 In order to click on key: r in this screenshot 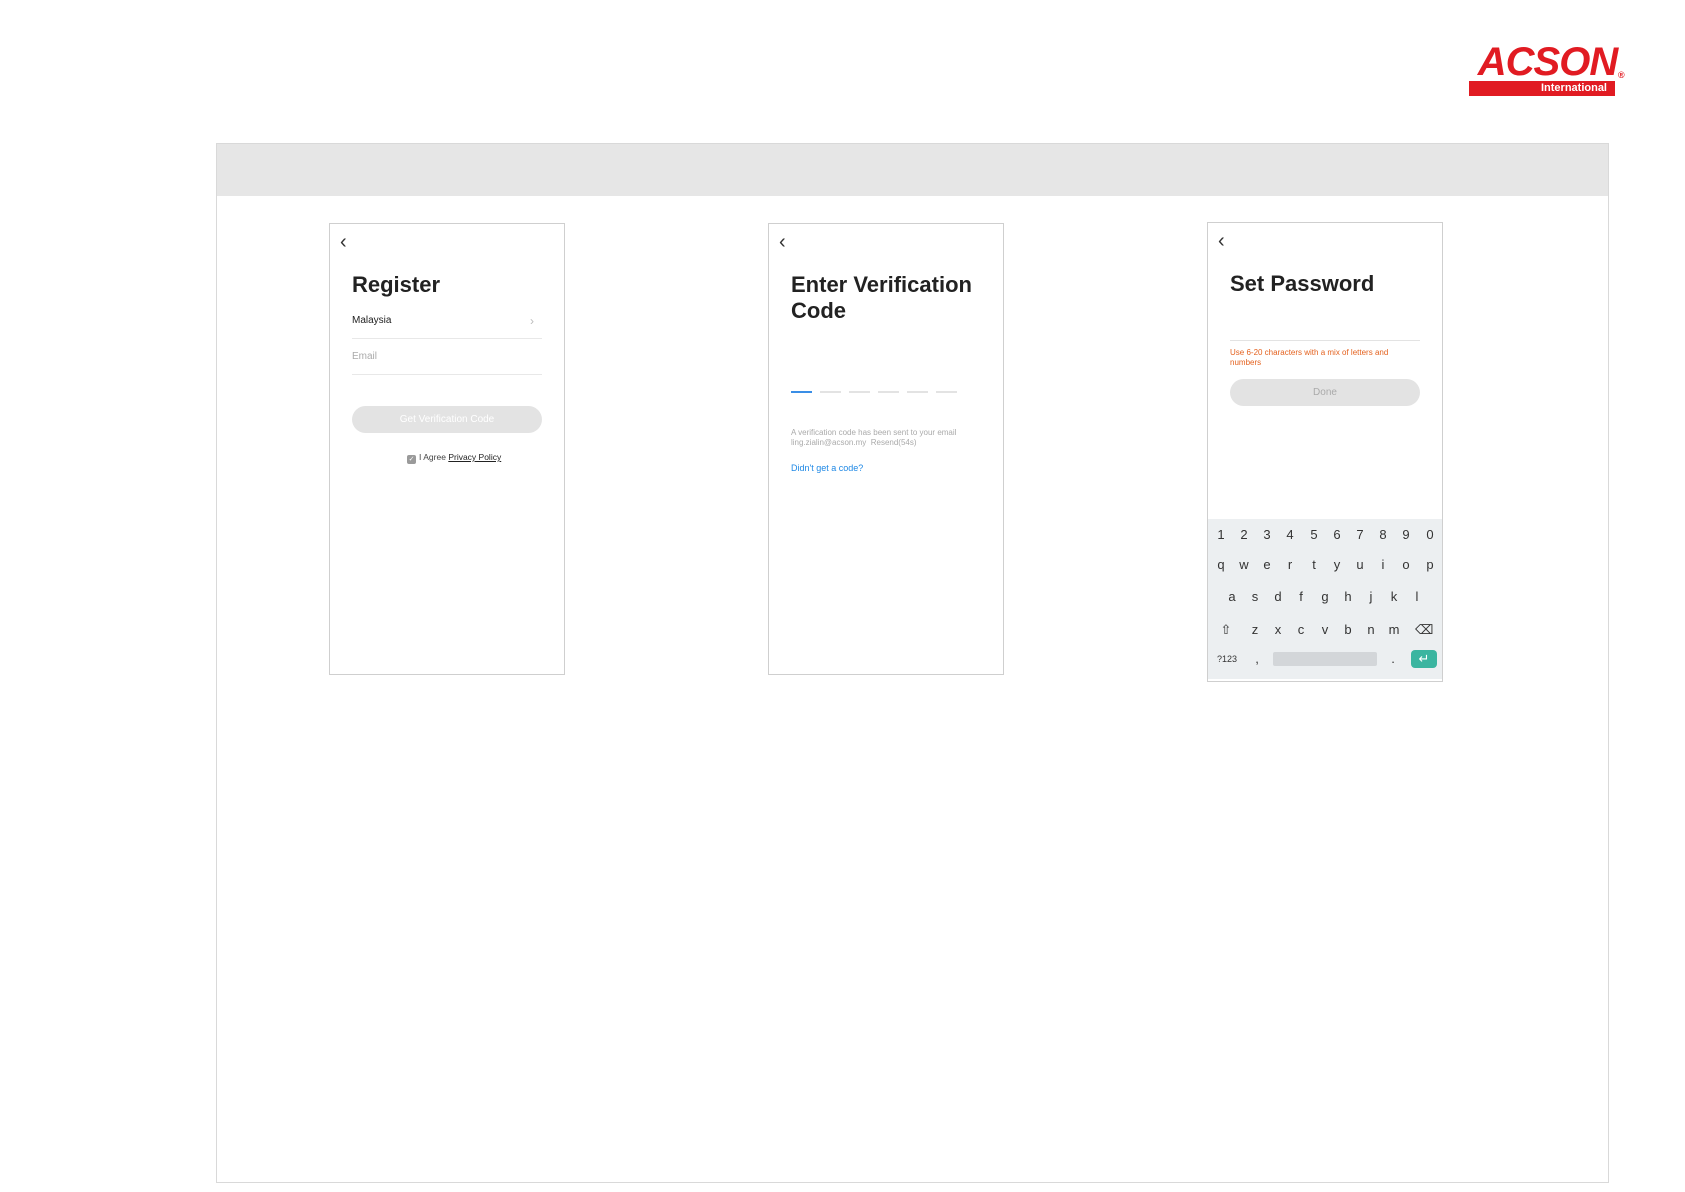, I will do `click(1290, 565)`.